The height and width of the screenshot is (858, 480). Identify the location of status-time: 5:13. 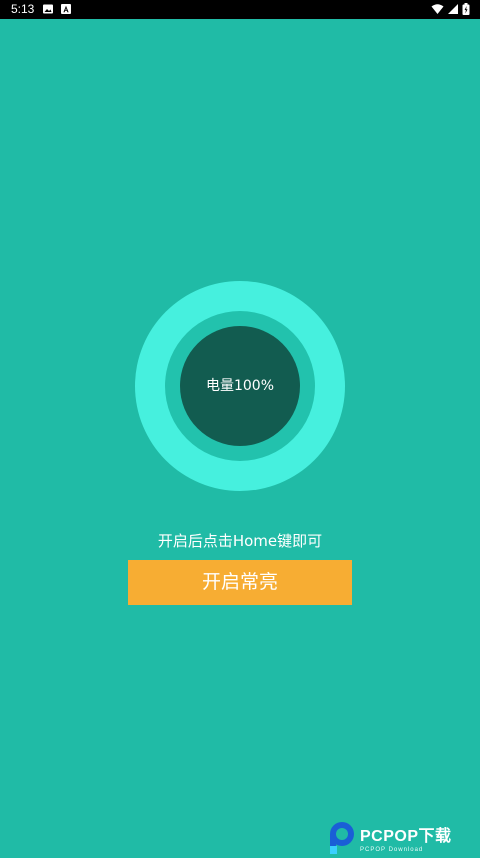
(23, 9).